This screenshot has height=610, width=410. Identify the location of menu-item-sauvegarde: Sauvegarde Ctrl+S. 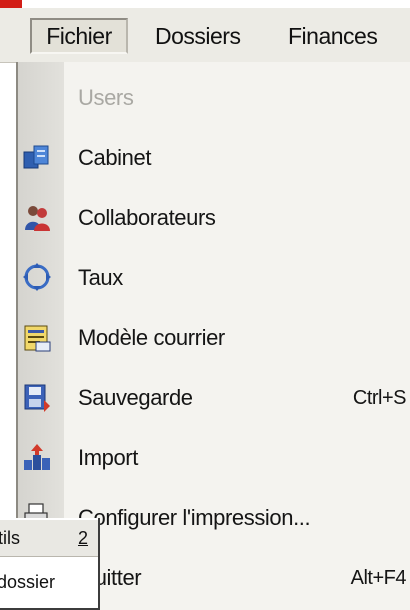
(214, 398).